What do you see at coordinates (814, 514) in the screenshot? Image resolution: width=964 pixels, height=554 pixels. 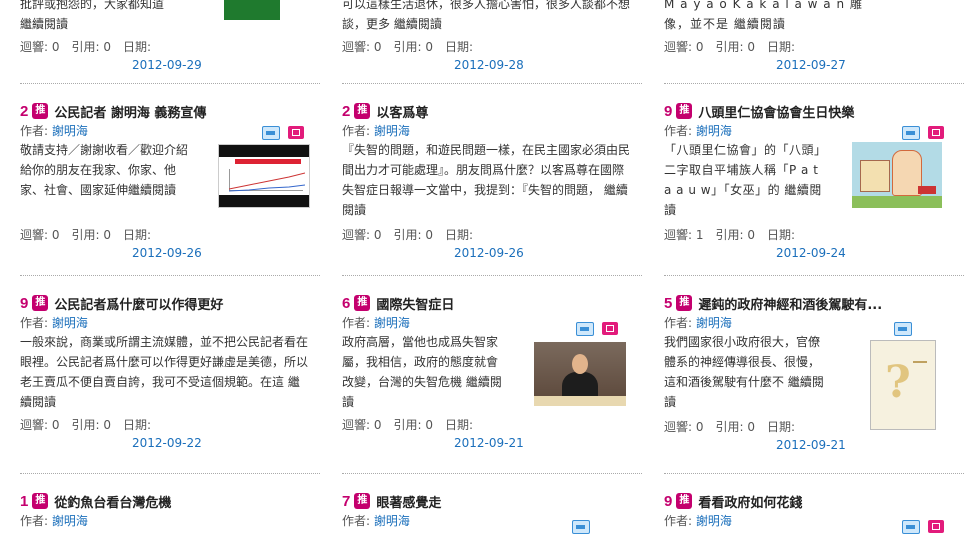 I see `article-entry: 9 推 看看政府如何花錢 作者: 謝明海` at bounding box center [814, 514].